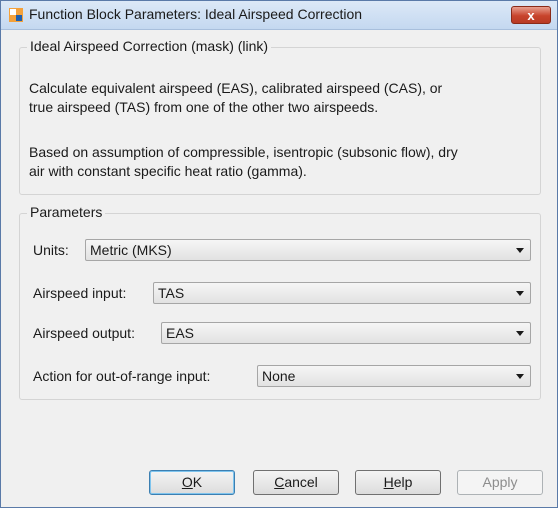 This screenshot has width=558, height=508. I want to click on airspeed-input-dropdown: TAS, so click(342, 293).